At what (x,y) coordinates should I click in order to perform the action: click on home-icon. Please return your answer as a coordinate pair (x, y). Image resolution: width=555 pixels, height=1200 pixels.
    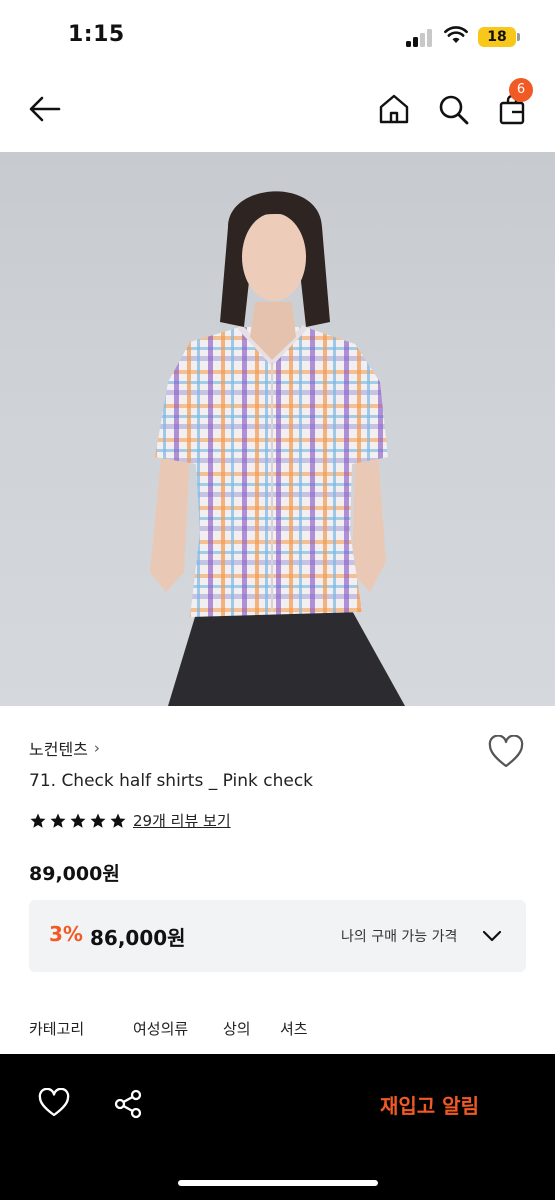
    Looking at the image, I should click on (394, 109).